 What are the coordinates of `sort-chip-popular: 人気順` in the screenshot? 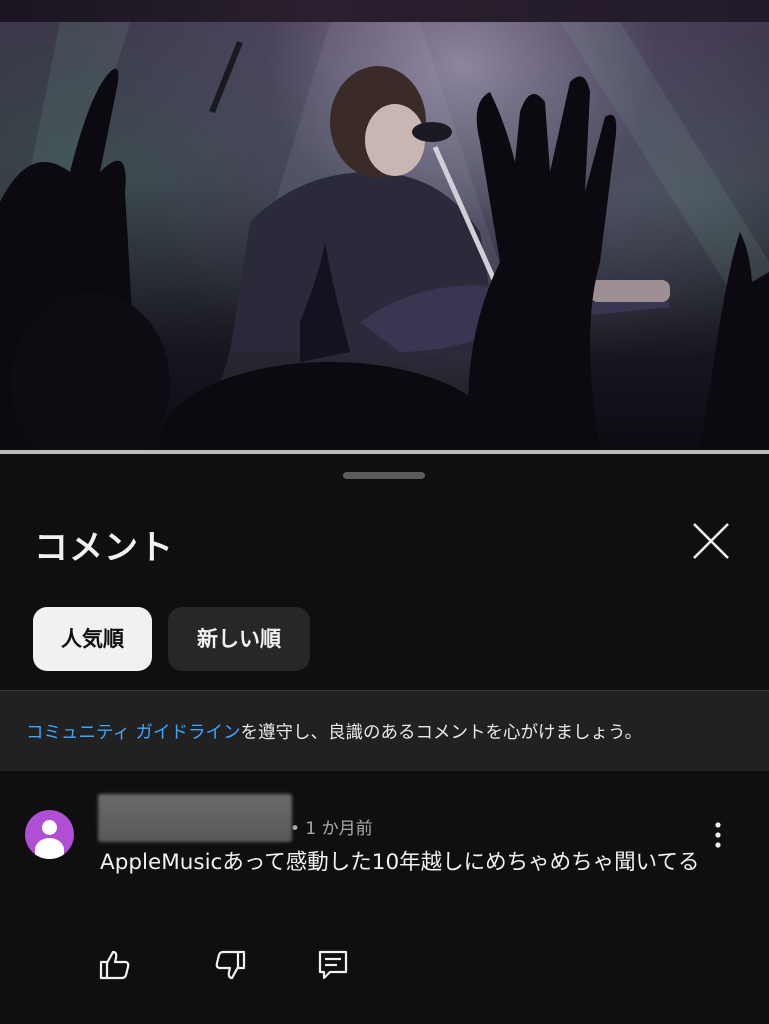 It's located at (92, 639).